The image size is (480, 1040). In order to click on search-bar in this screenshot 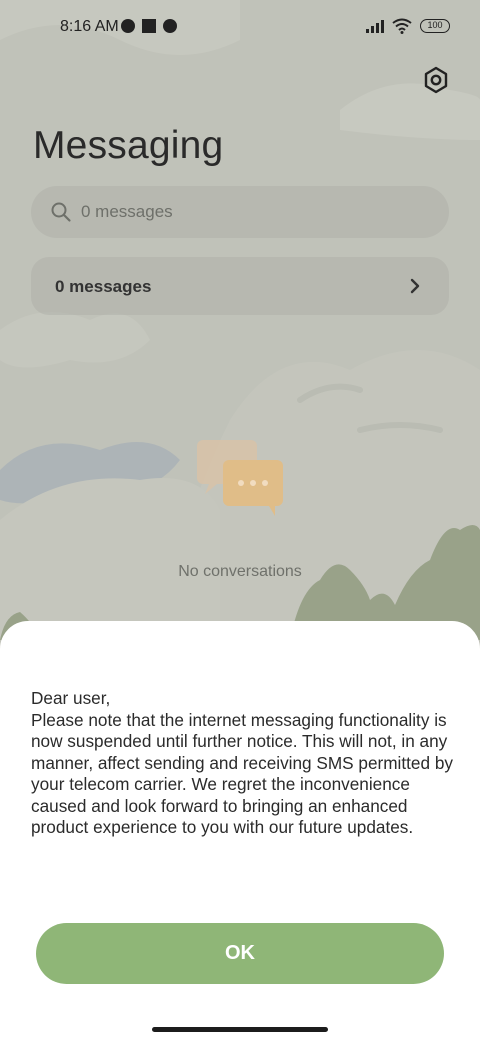, I will do `click(240, 212)`.